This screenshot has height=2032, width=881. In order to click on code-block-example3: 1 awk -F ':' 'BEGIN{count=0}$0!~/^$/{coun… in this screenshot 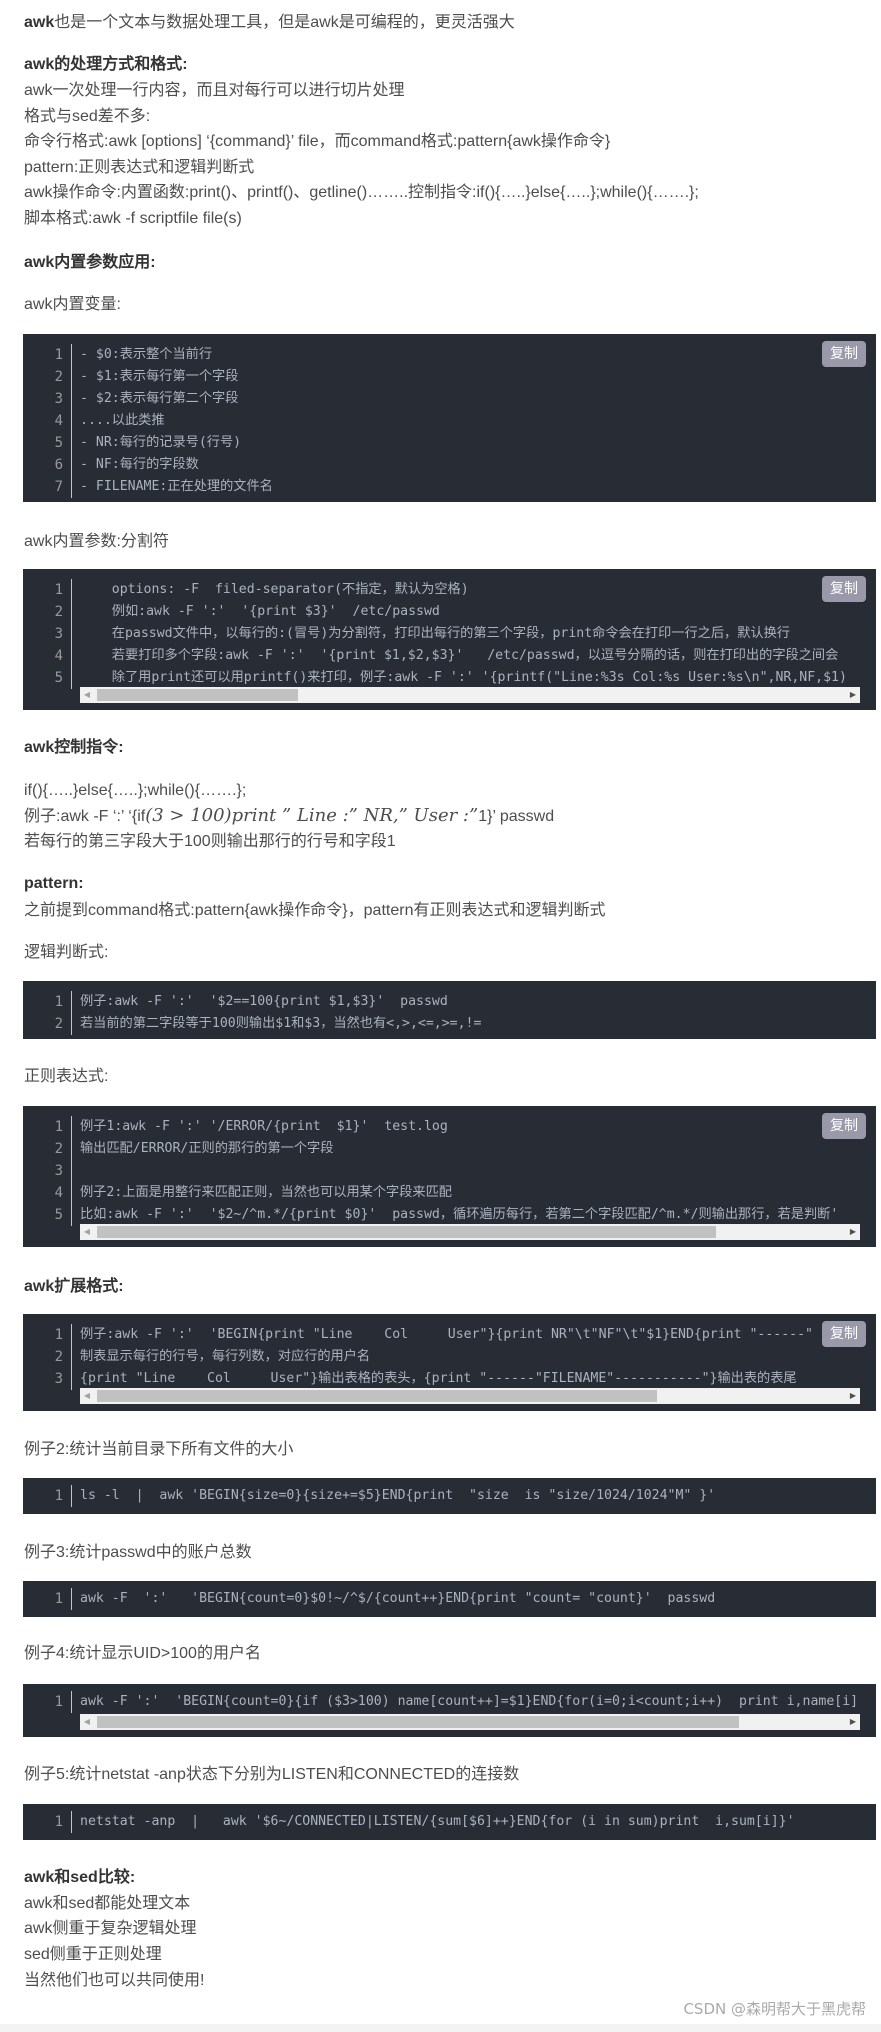, I will do `click(449, 1599)`.